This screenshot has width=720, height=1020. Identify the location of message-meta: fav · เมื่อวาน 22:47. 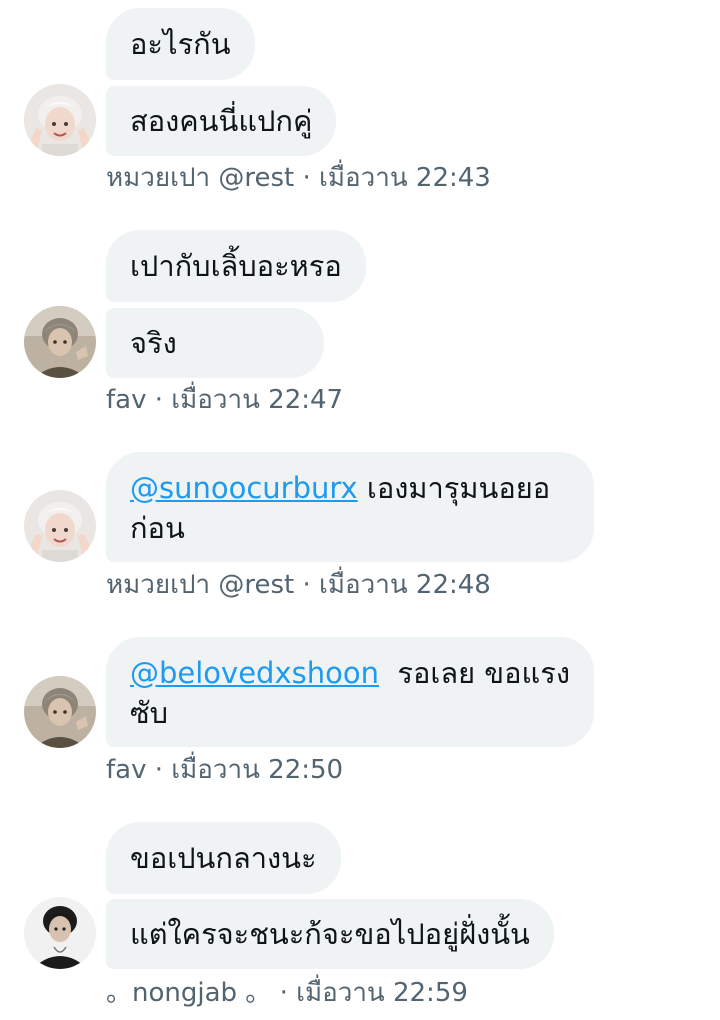
(224, 400).